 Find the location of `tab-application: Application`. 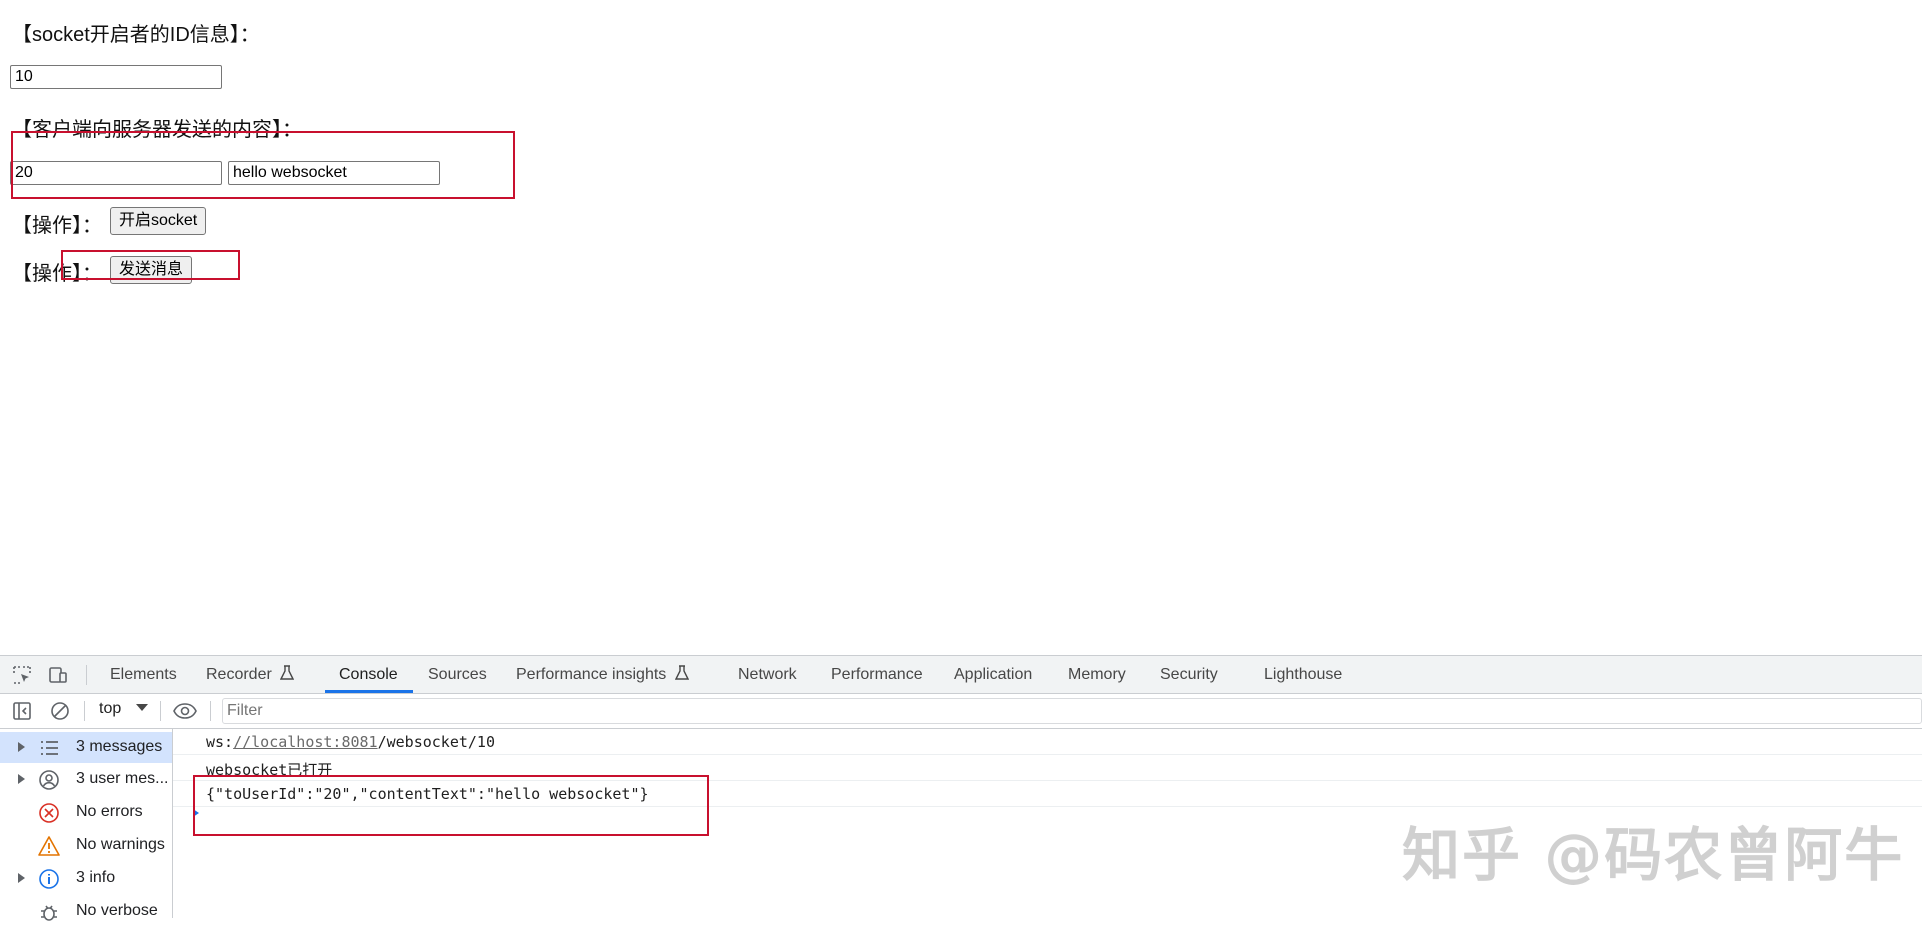

tab-application: Application is located at coordinates (993, 674).